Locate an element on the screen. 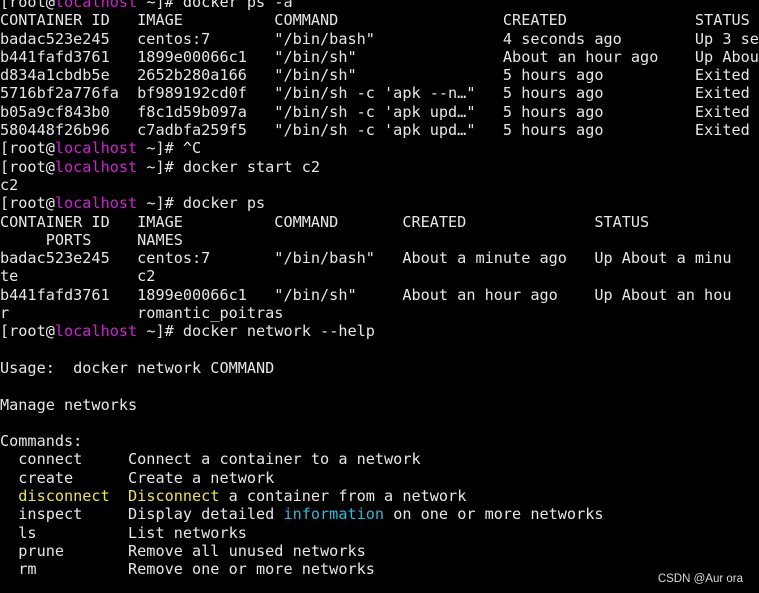 The height and width of the screenshot is (593, 759). terminal-line: [root@localhost ~]# docker ps is located at coordinates (379, 203).